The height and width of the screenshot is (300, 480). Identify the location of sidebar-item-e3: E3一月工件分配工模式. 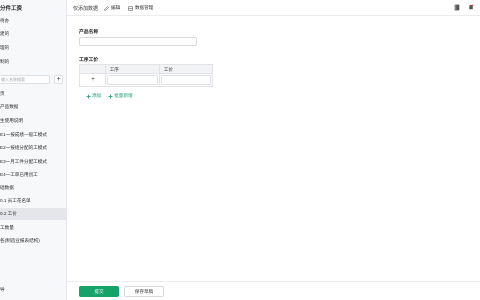
(33, 162).